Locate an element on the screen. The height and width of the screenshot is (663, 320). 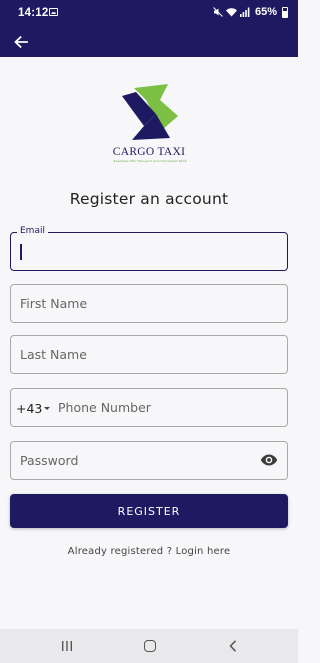
back-button is located at coordinates (21, 42).